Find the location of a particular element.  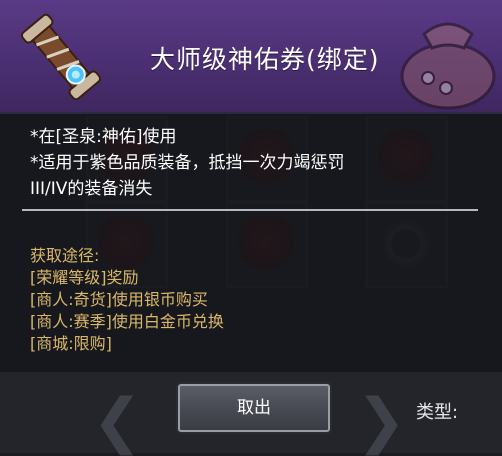

arrow-right-icon: ❯ is located at coordinates (381, 421).